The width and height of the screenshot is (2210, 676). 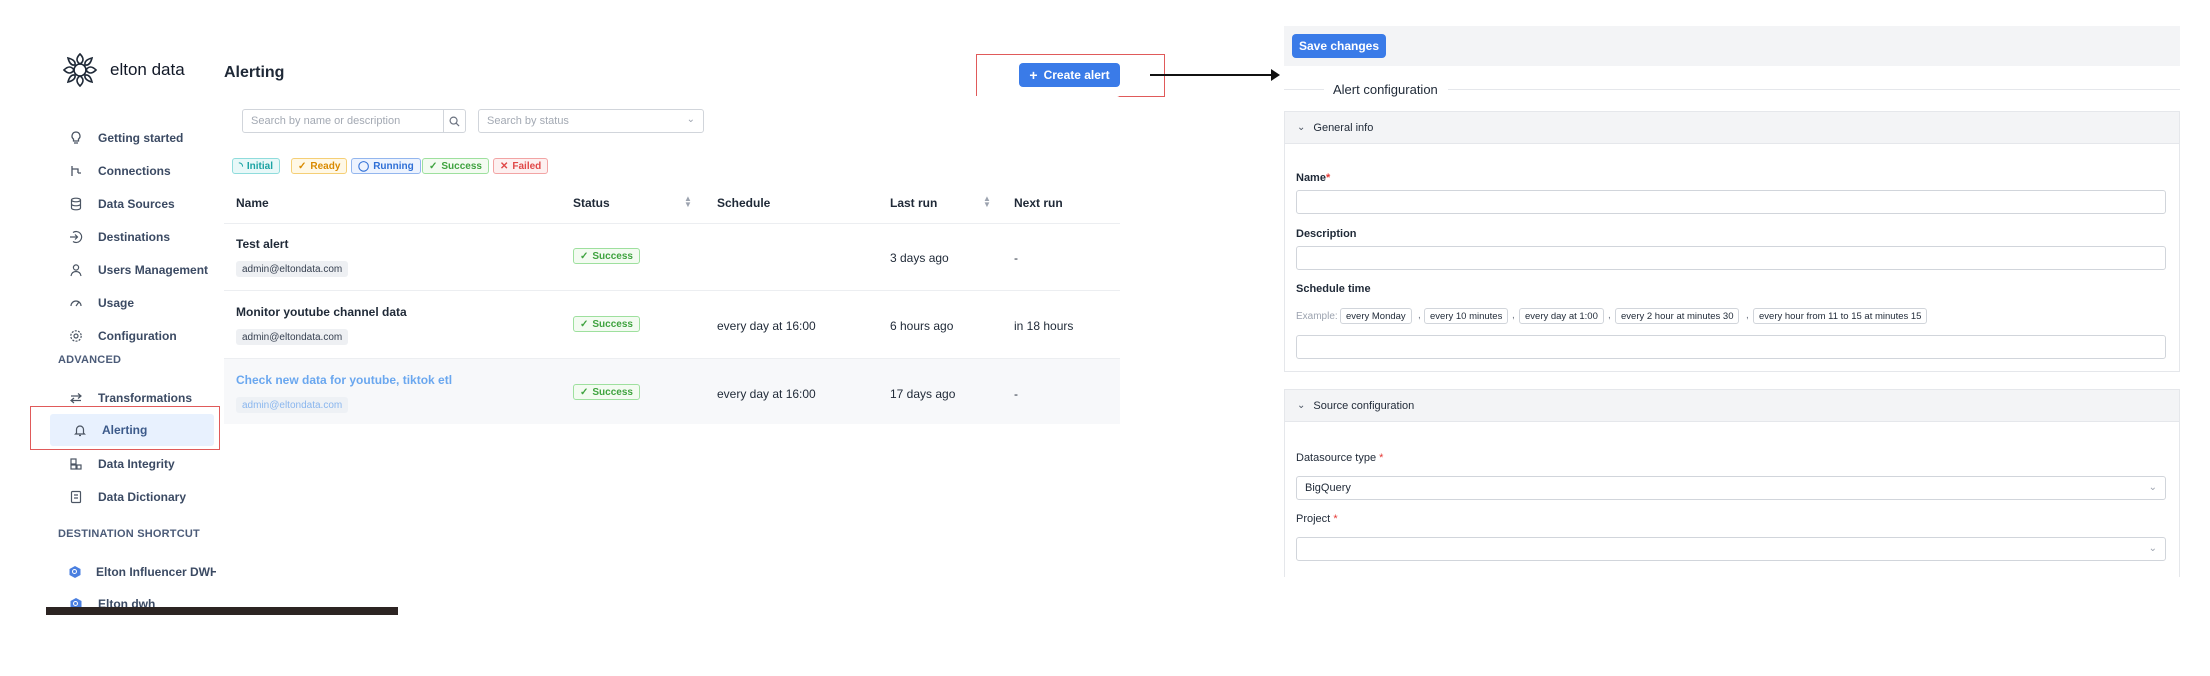 What do you see at coordinates (1044, 326) in the screenshot?
I see `next-run-cell: in 18 hours` at bounding box center [1044, 326].